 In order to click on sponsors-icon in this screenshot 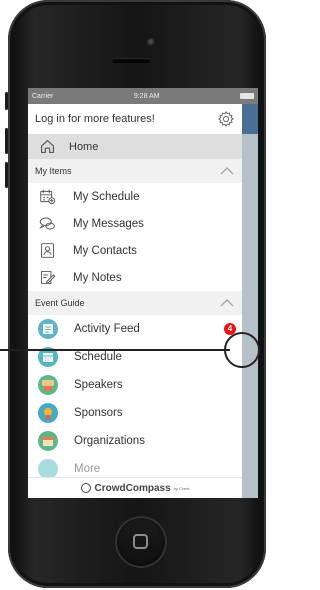, I will do `click(48, 413)`.